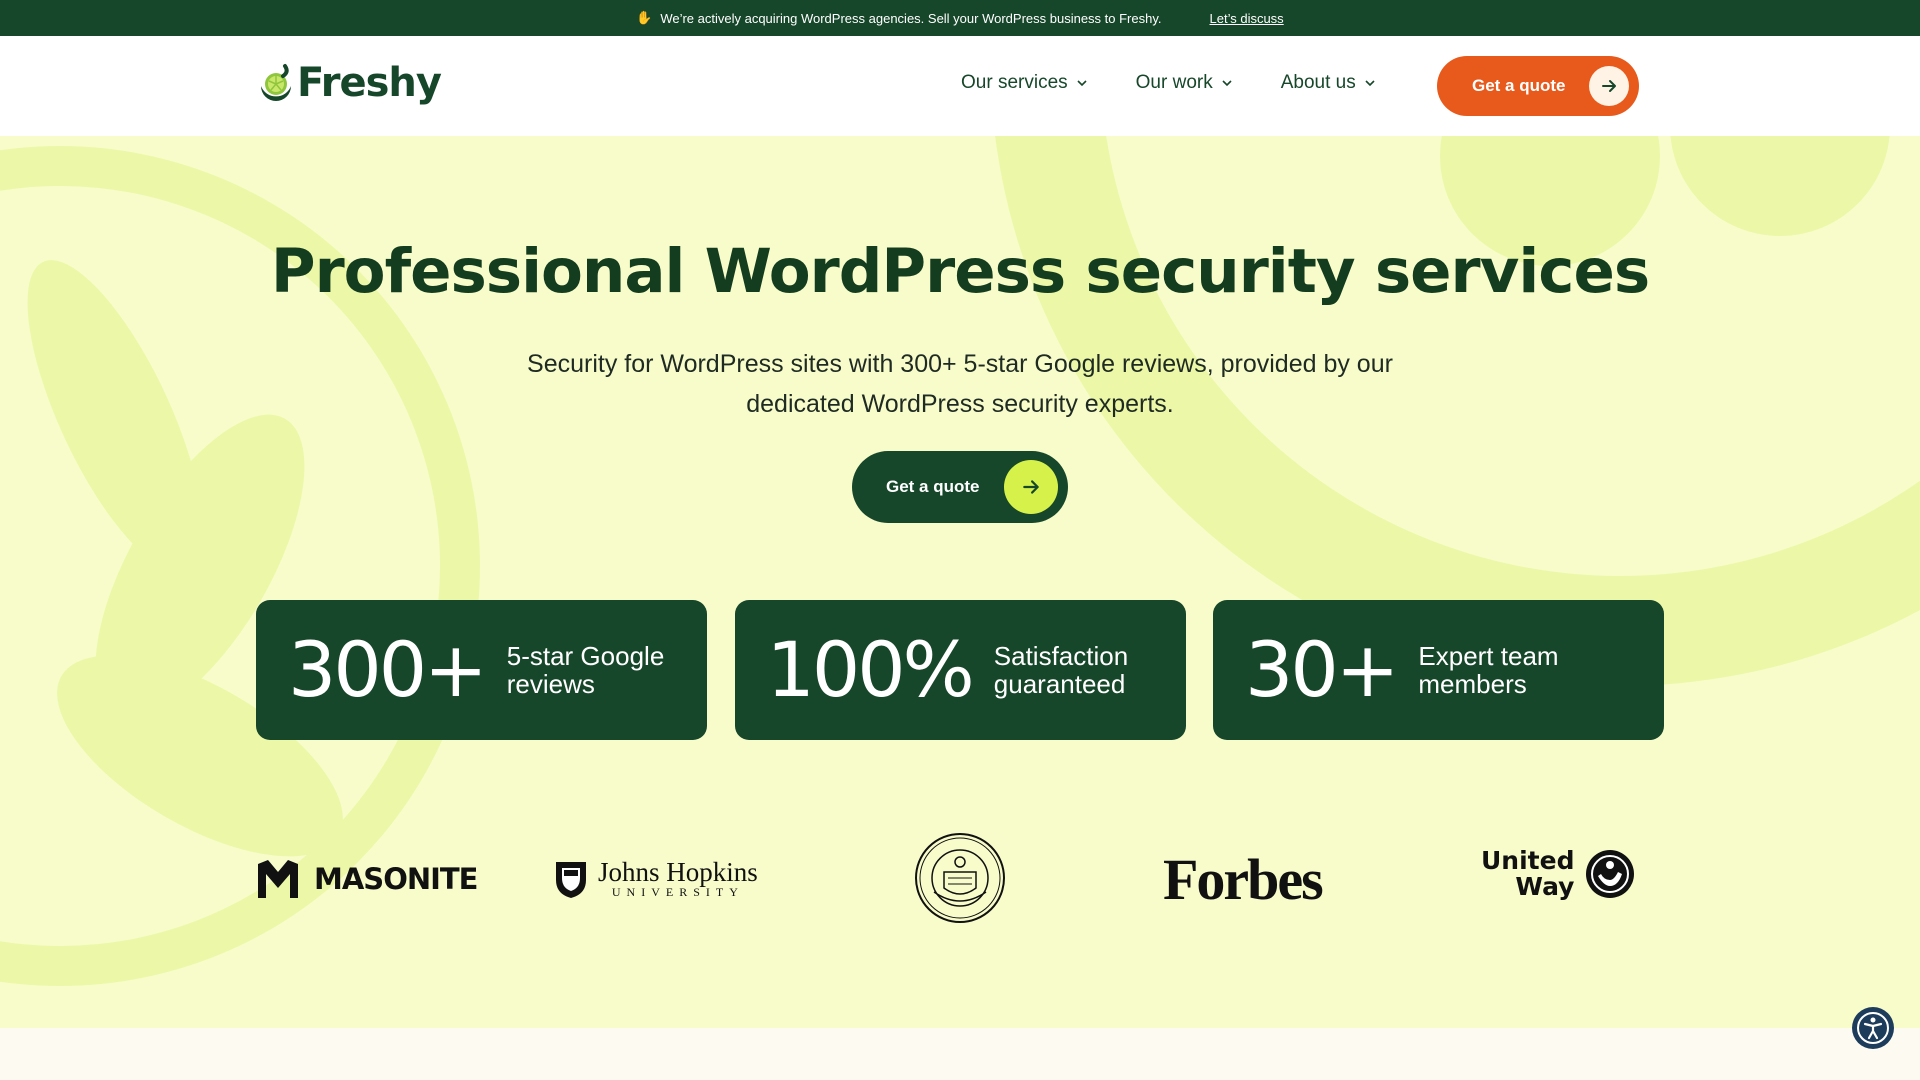  I want to click on masonite-wordmark: MASONITE, so click(396, 879).